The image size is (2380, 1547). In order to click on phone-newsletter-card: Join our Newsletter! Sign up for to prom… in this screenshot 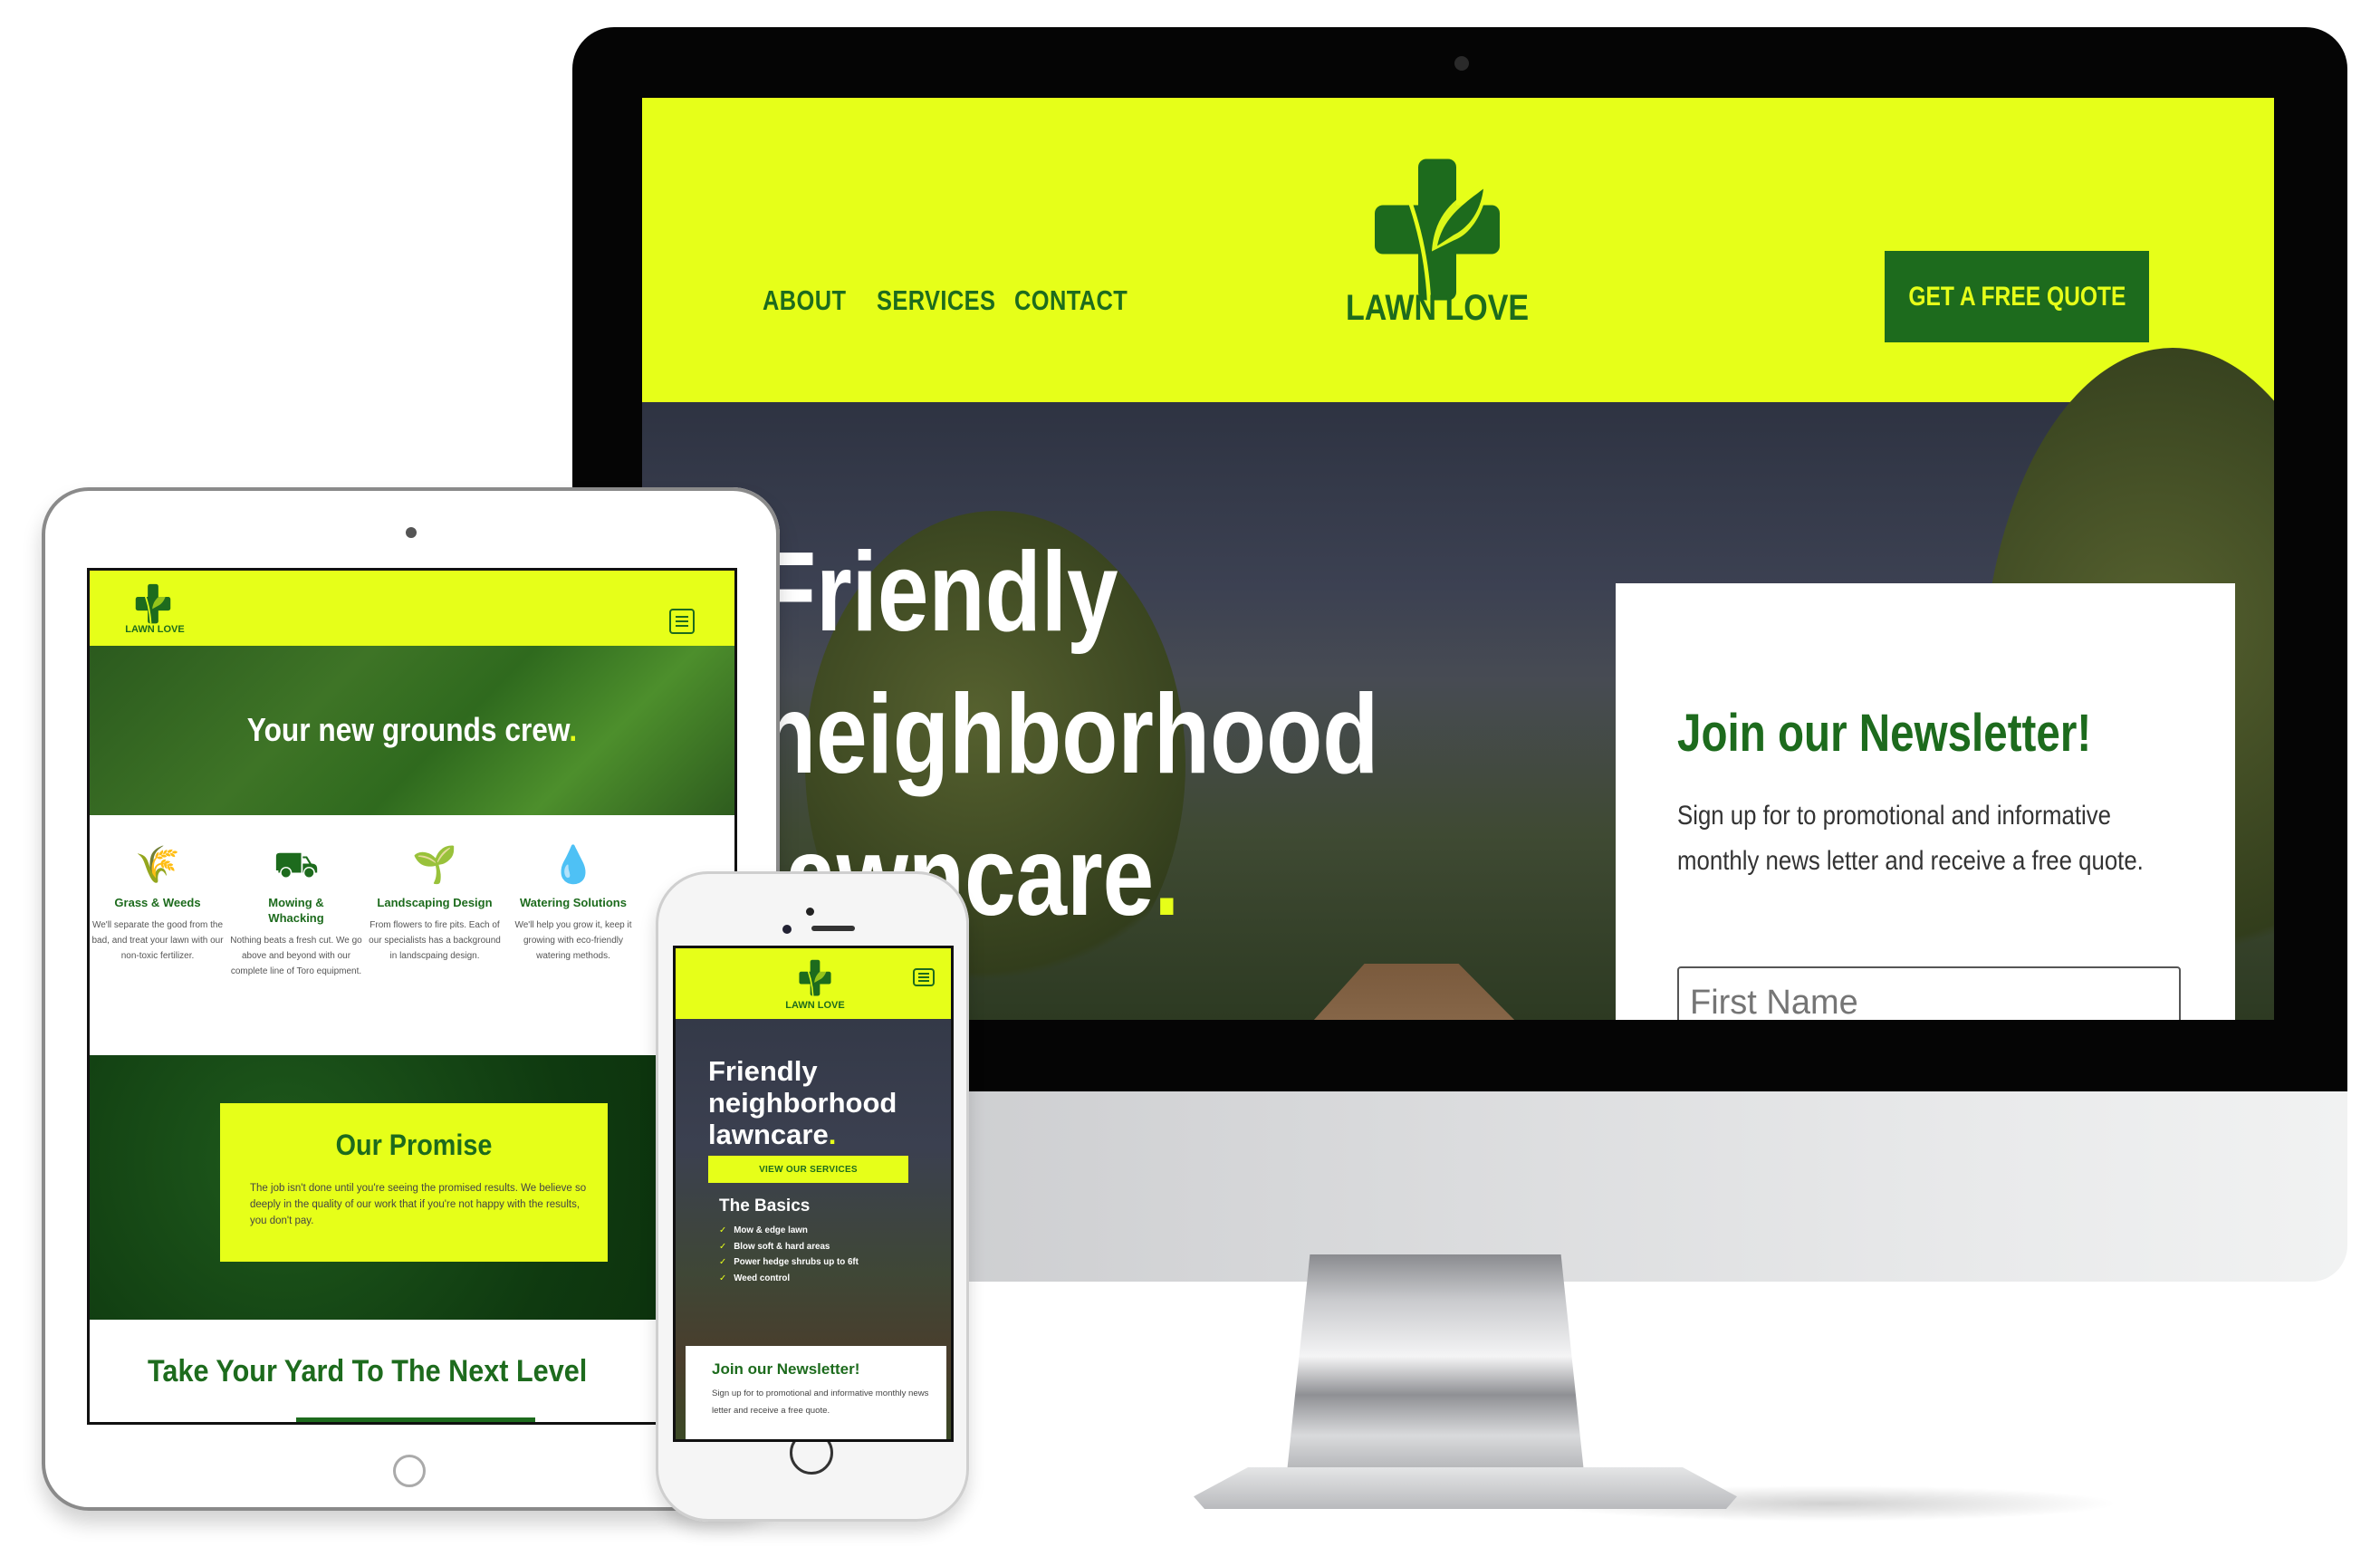, I will do `click(816, 1392)`.